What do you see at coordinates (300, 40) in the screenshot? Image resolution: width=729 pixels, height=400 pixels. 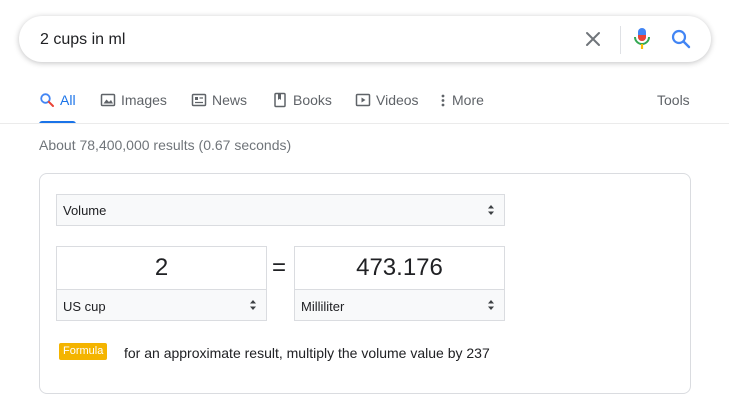 I see `search-input` at bounding box center [300, 40].